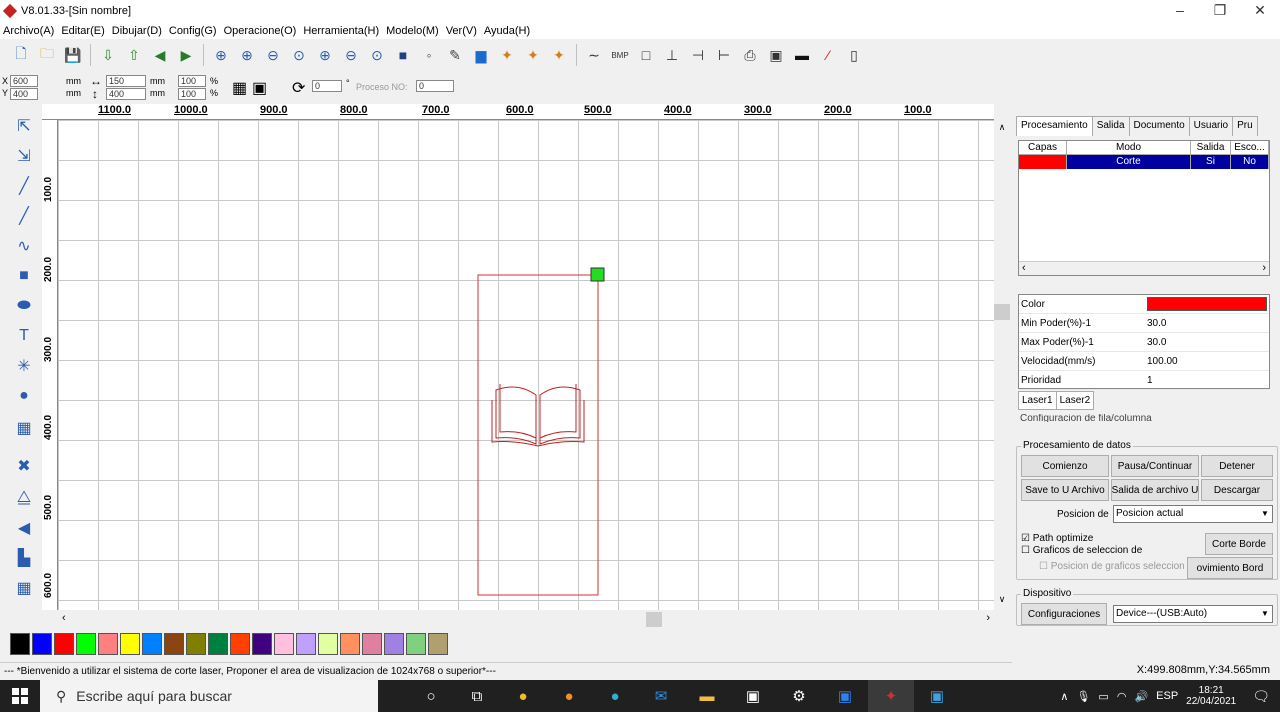 The width and height of the screenshot is (1280, 712). What do you see at coordinates (160, 55) in the screenshot?
I see `undo-icon: ◀` at bounding box center [160, 55].